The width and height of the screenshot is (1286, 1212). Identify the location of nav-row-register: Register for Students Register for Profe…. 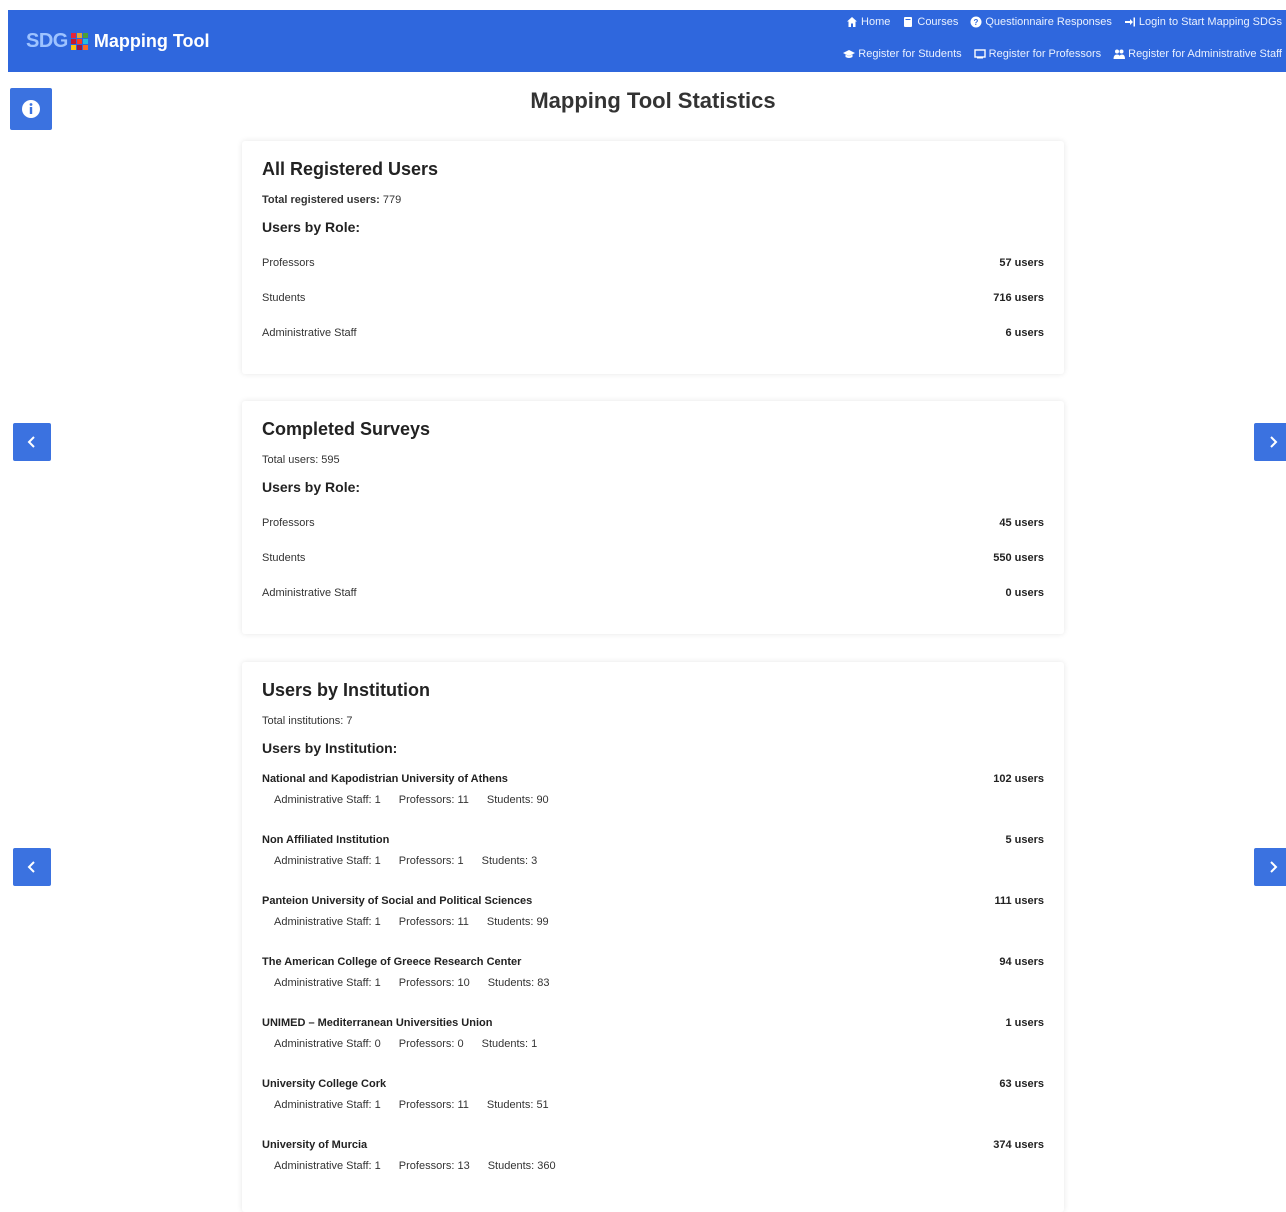
(1056, 54).